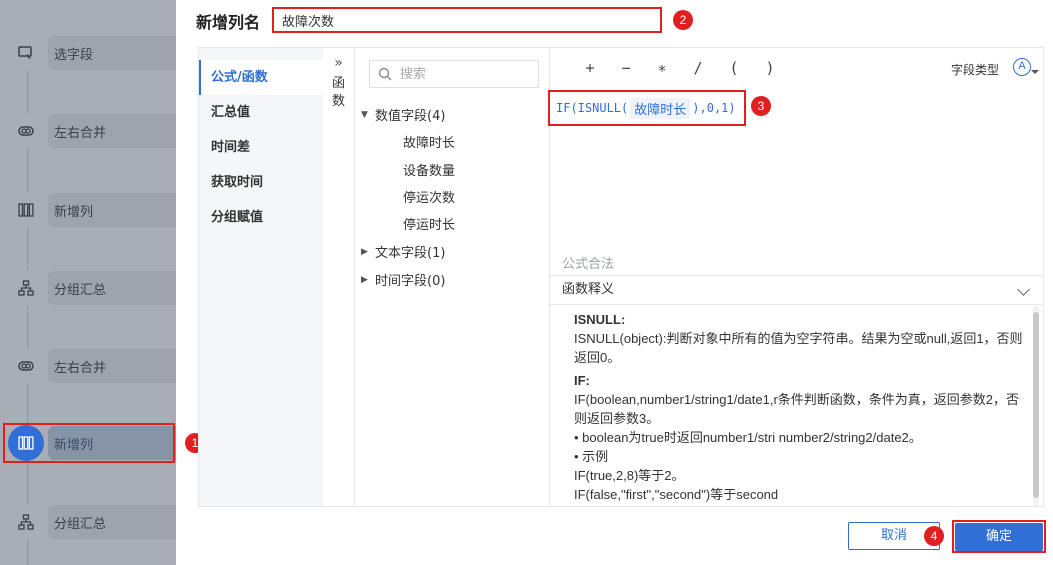 This screenshot has height=565, width=1053. I want to click on function-menu: 公式/函数 汇总值 时间差 获取时间 分组赋值, so click(261, 277).